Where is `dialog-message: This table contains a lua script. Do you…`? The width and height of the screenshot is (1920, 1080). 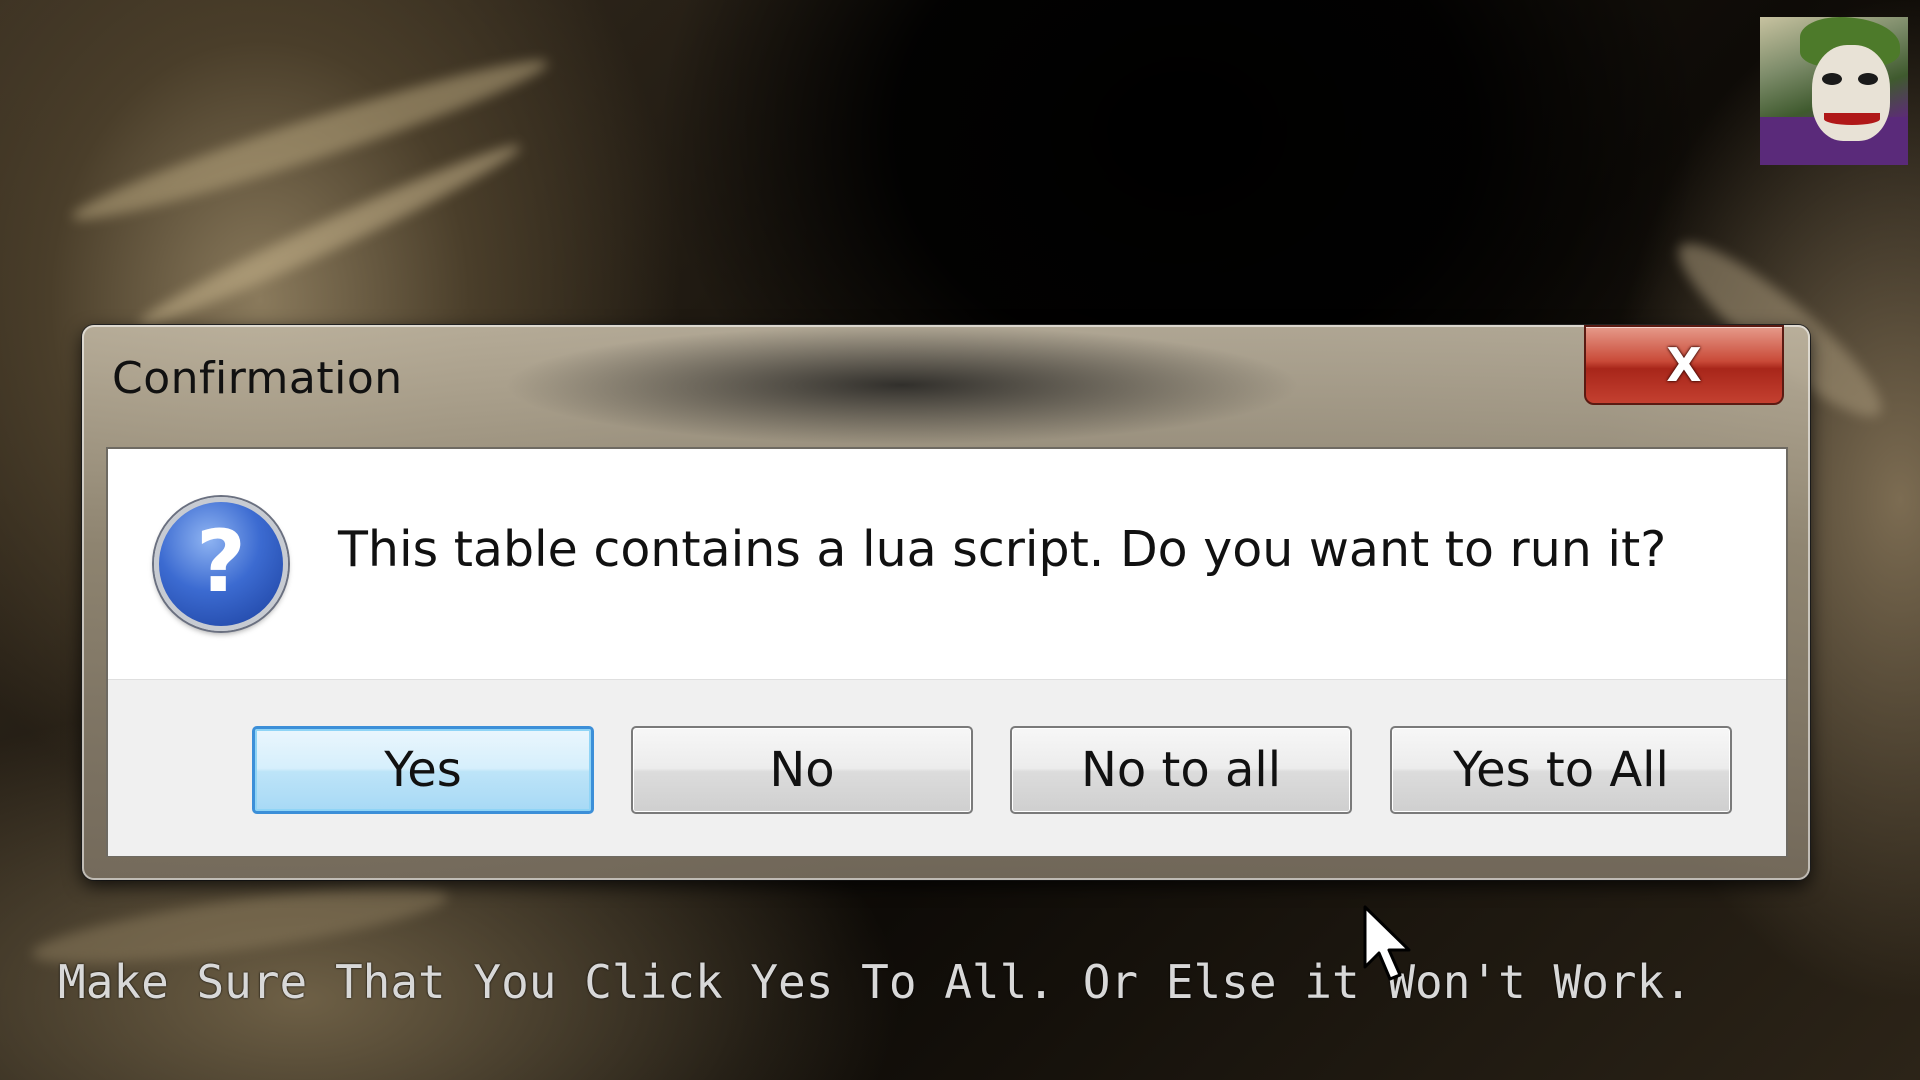
dialog-message: This table contains a lua script. Do you… is located at coordinates (1002, 549).